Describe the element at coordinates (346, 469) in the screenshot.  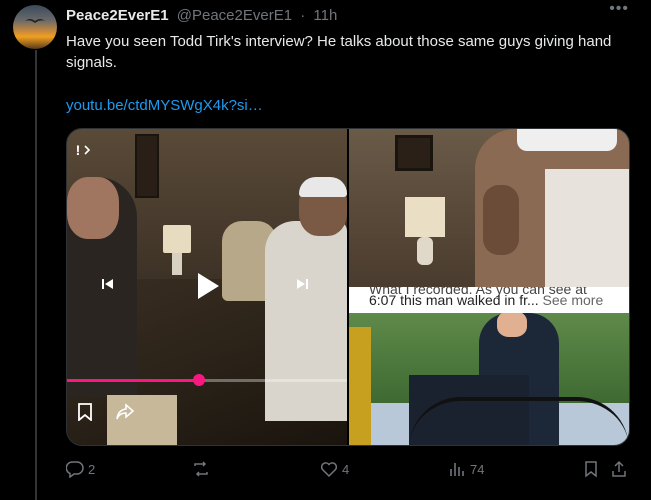
I see `like-count: 4` at that location.